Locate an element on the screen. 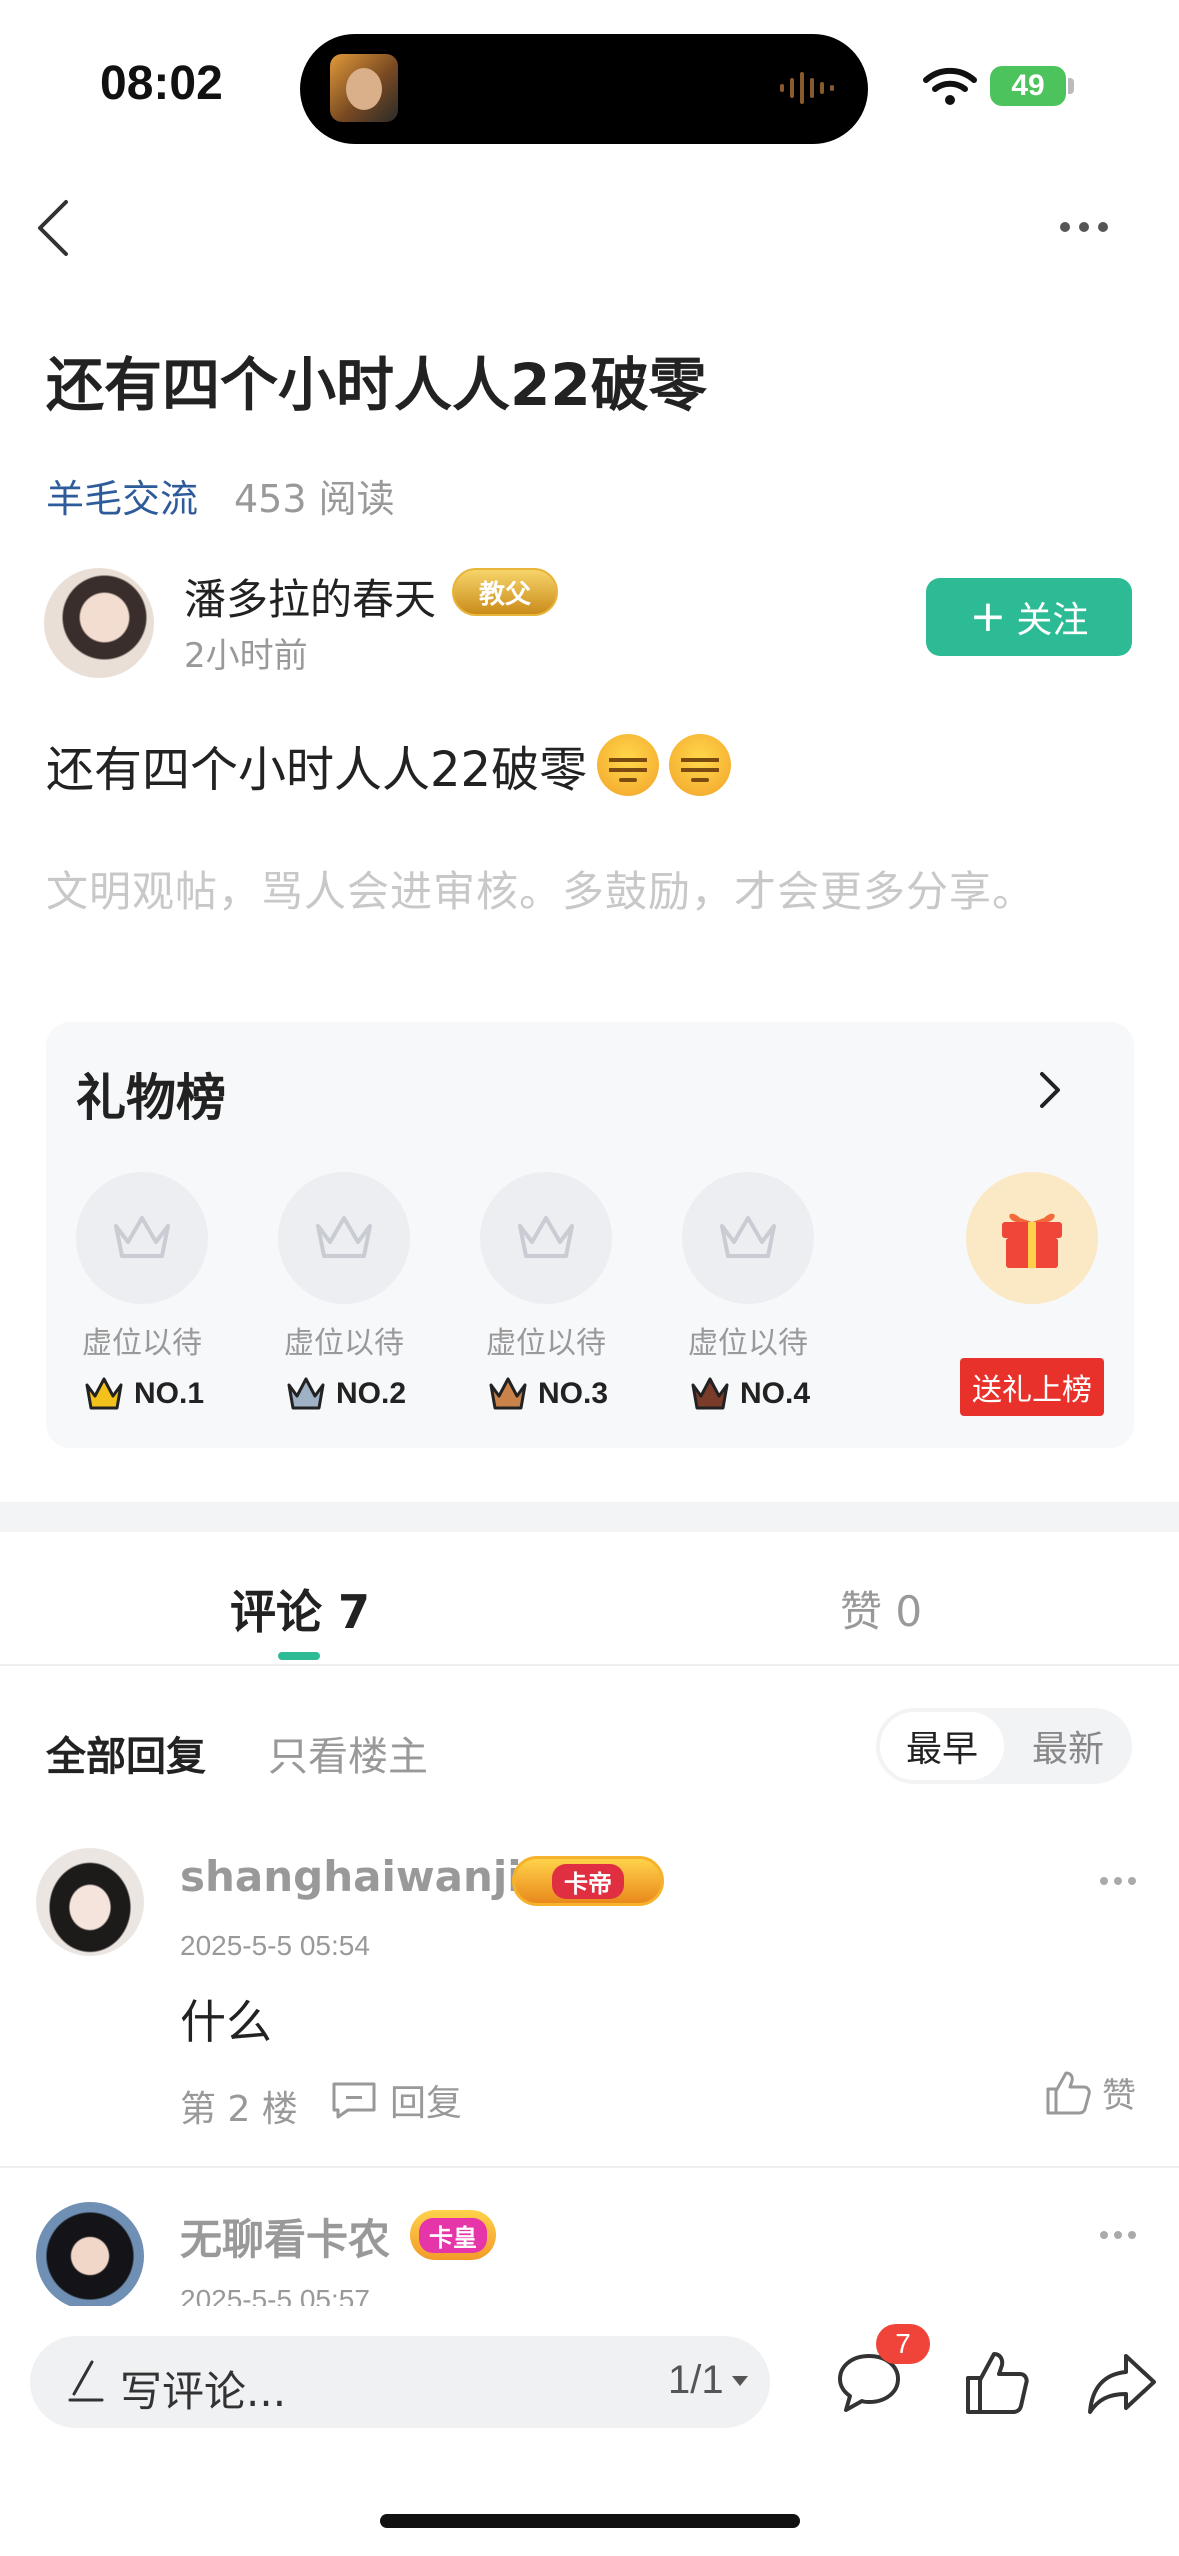 This screenshot has height=2556, width=1179. gift-rank-1: NO.1 is located at coordinates (144, 1394).